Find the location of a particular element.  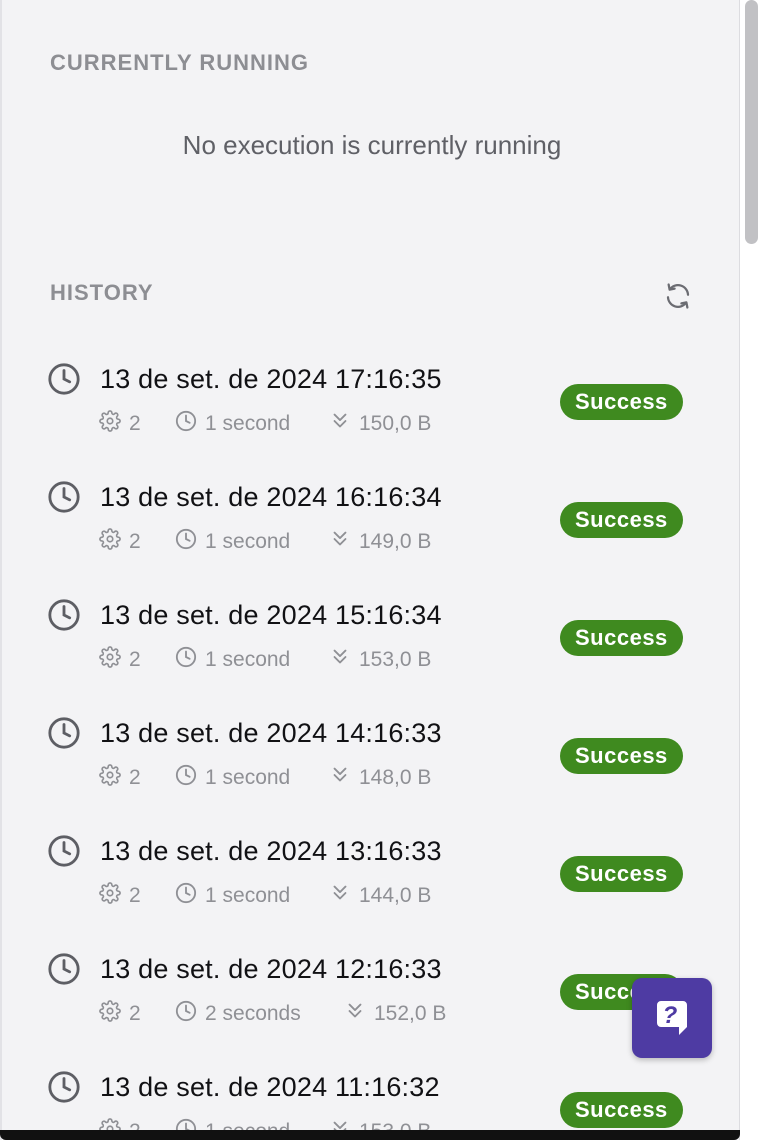

execution-date: 13 de set. de 2024 11:16:32 is located at coordinates (270, 1087).